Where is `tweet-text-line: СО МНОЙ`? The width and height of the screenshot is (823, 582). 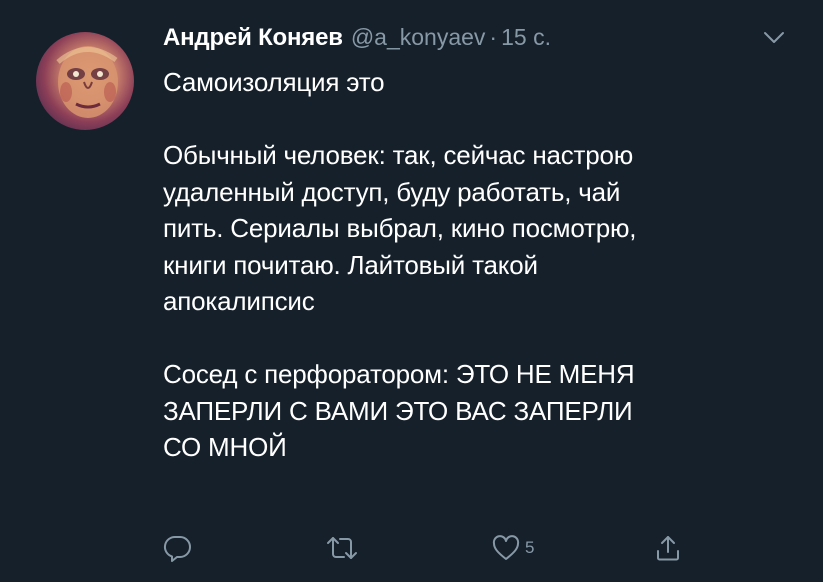 tweet-text-line: СО МНОЙ is located at coordinates (225, 447).